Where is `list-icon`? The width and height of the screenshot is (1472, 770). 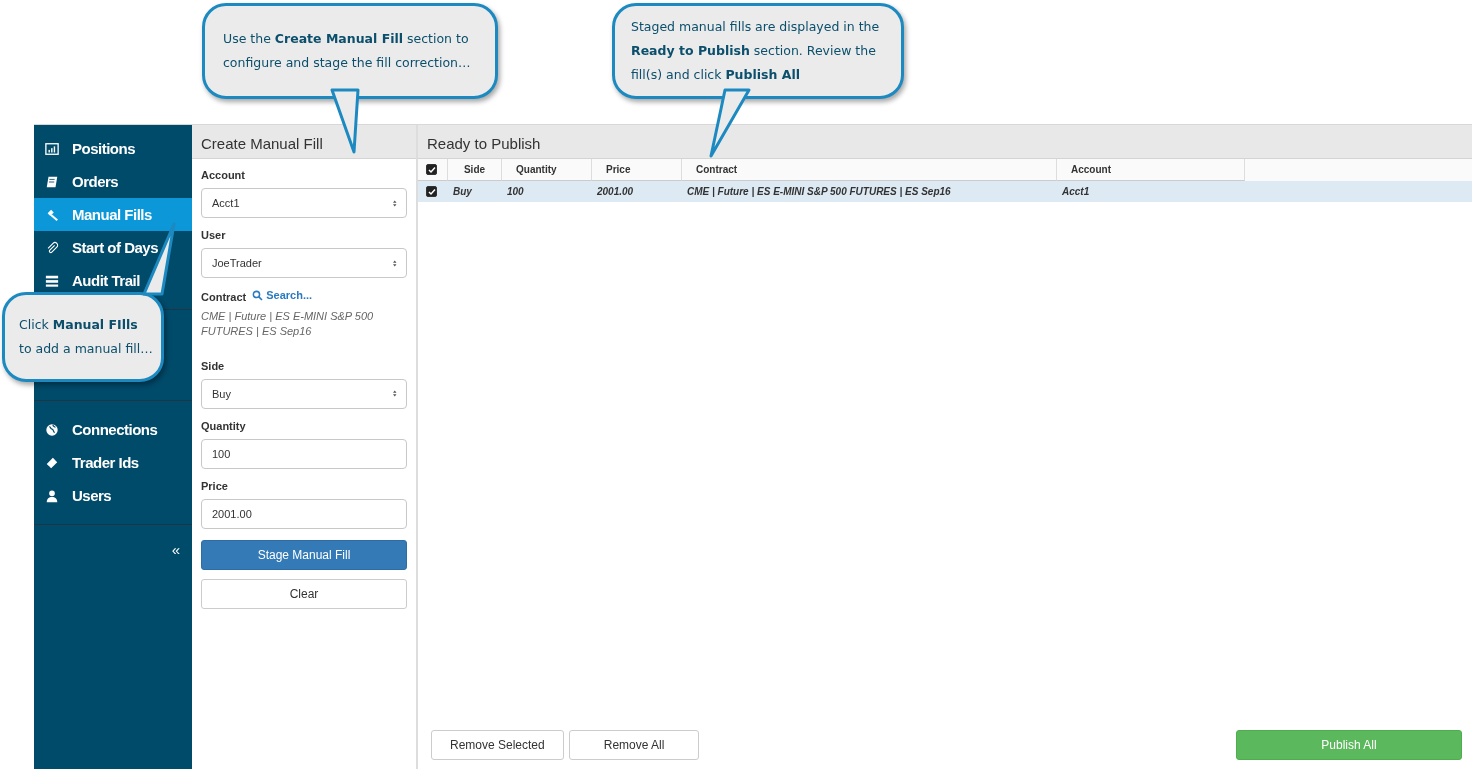 list-icon is located at coordinates (52, 280).